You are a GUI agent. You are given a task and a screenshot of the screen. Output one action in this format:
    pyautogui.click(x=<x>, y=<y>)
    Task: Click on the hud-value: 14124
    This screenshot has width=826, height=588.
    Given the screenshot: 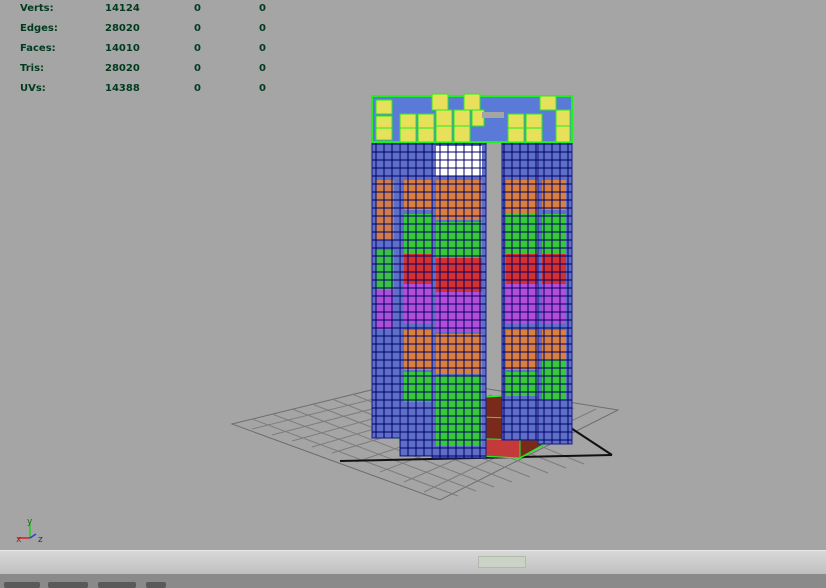 What is the action you would take?
    pyautogui.click(x=122, y=8)
    